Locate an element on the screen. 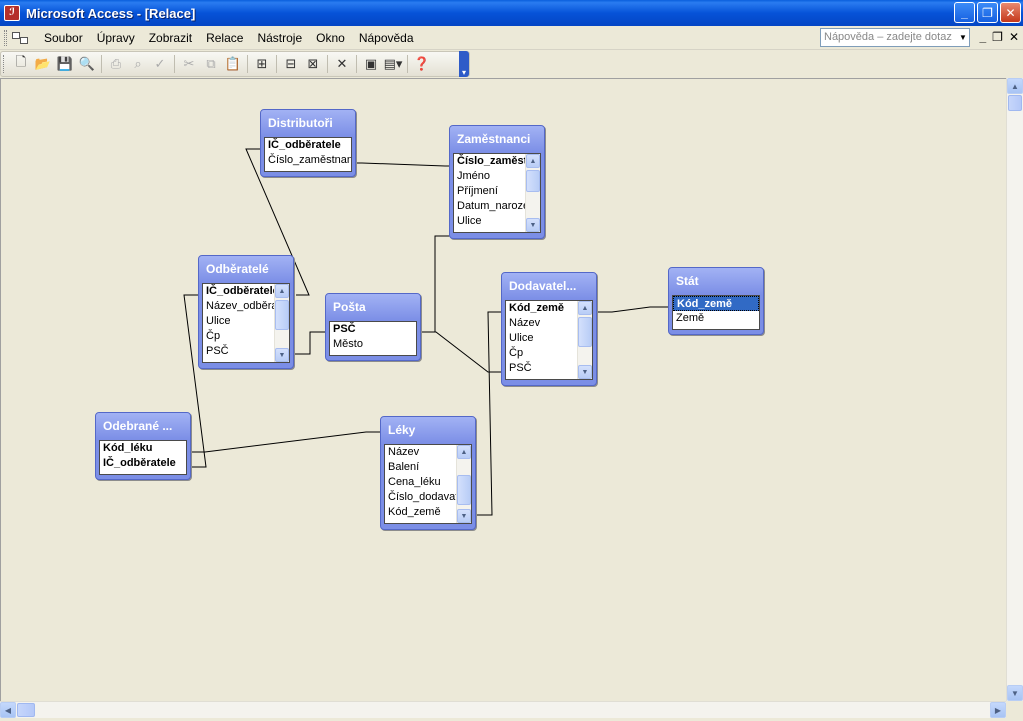 The image size is (1023, 721). field-item: Balení is located at coordinates (420, 467).